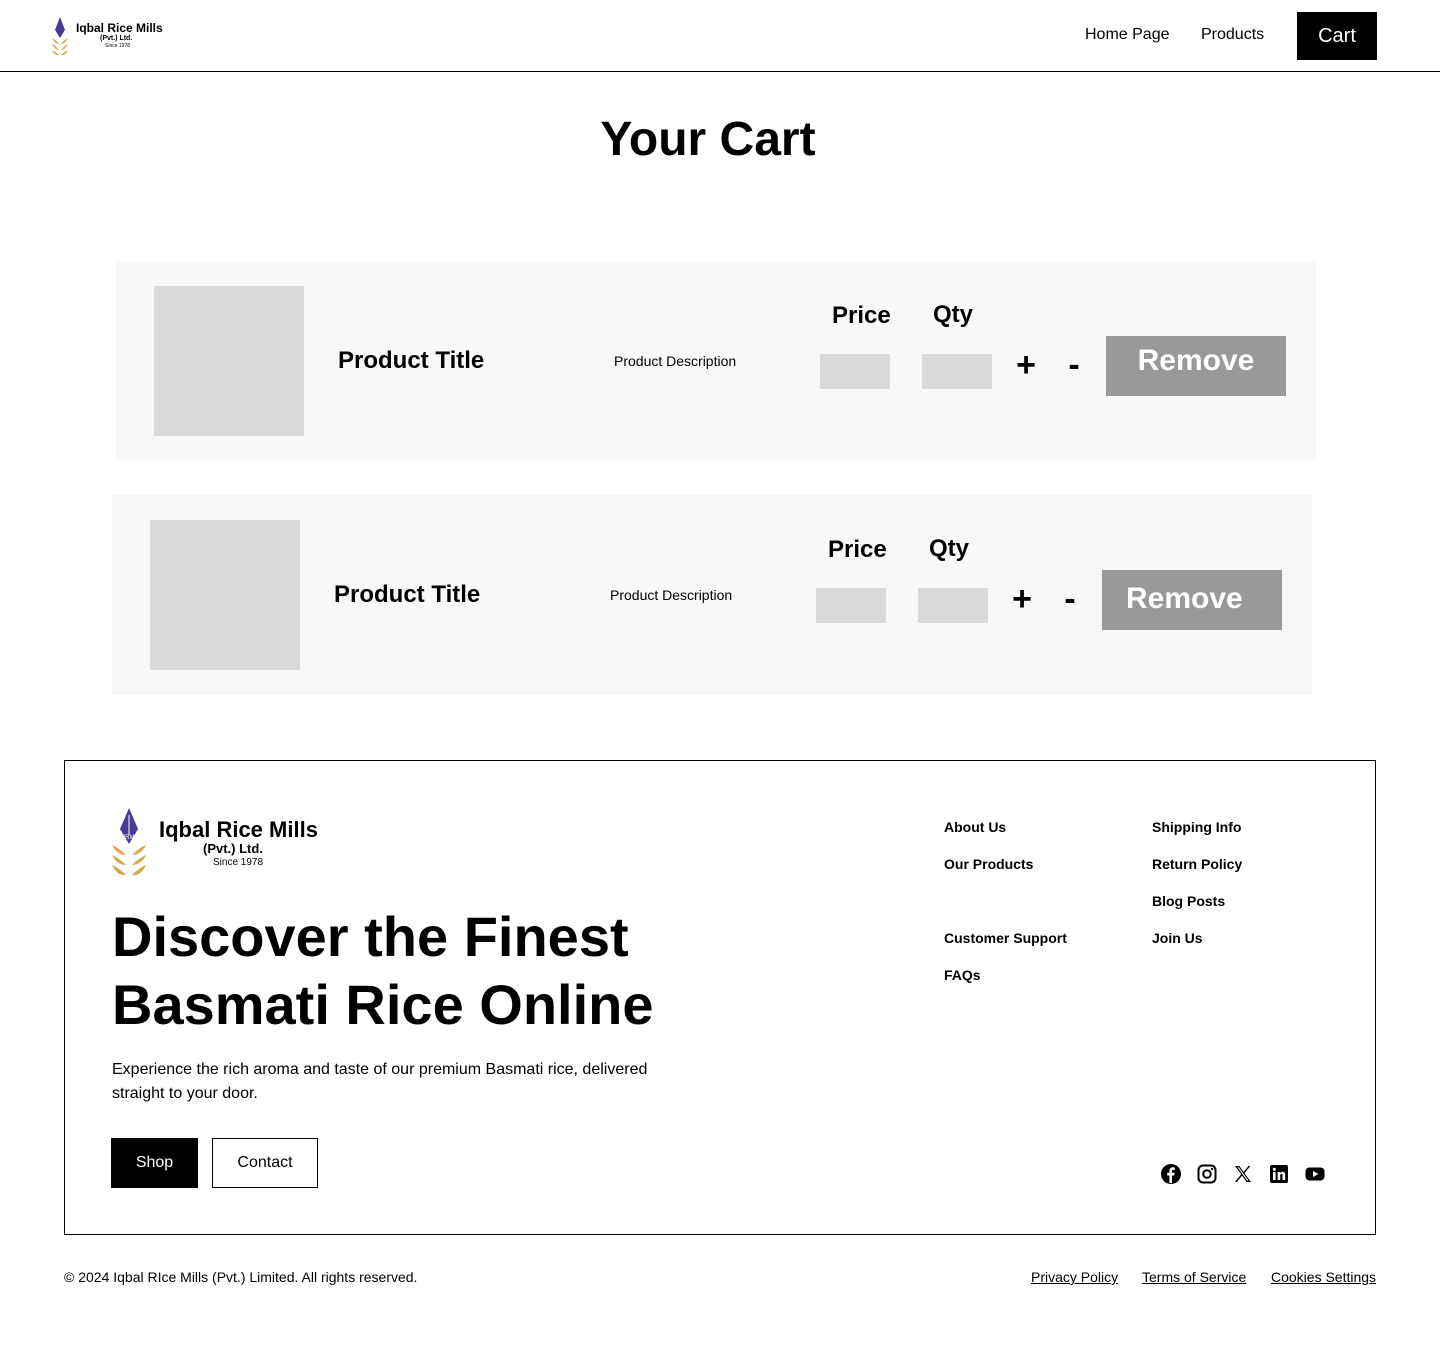 Image resolution: width=1440 pixels, height=1368 pixels. I want to click on nav-cart-button: Cart, so click(1337, 36).